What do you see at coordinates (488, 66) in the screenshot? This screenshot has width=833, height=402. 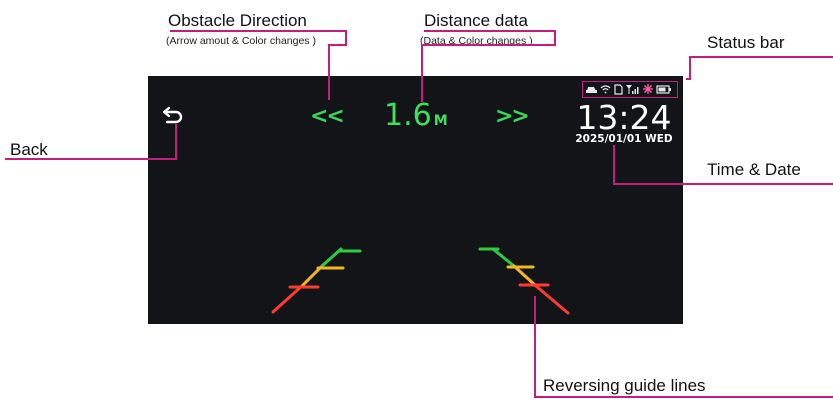 I see `distance-data-leader` at bounding box center [488, 66].